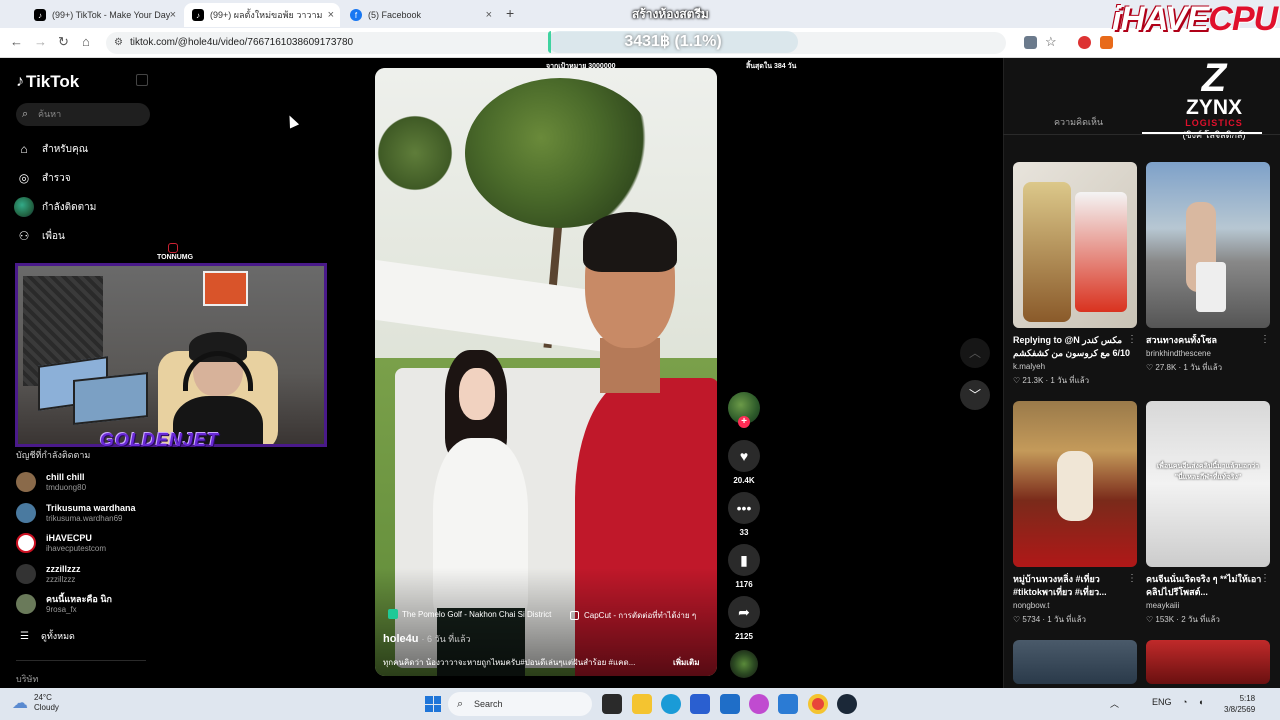 This screenshot has height=720, width=1280. Describe the element at coordinates (510, 13) in the screenshot. I see `new-tab-button: +` at that location.